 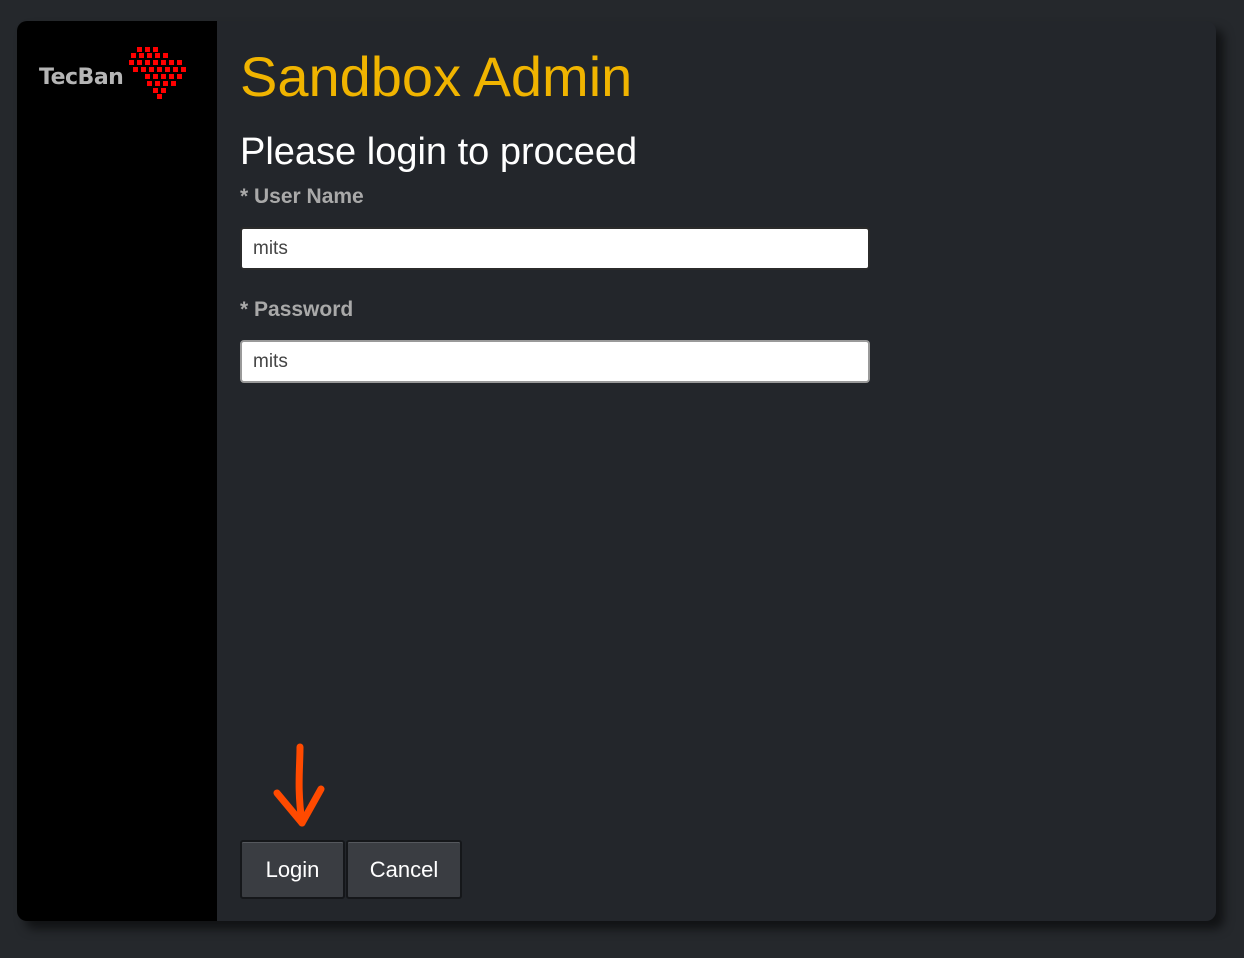 What do you see at coordinates (299, 785) in the screenshot?
I see `arrow-down-icon` at bounding box center [299, 785].